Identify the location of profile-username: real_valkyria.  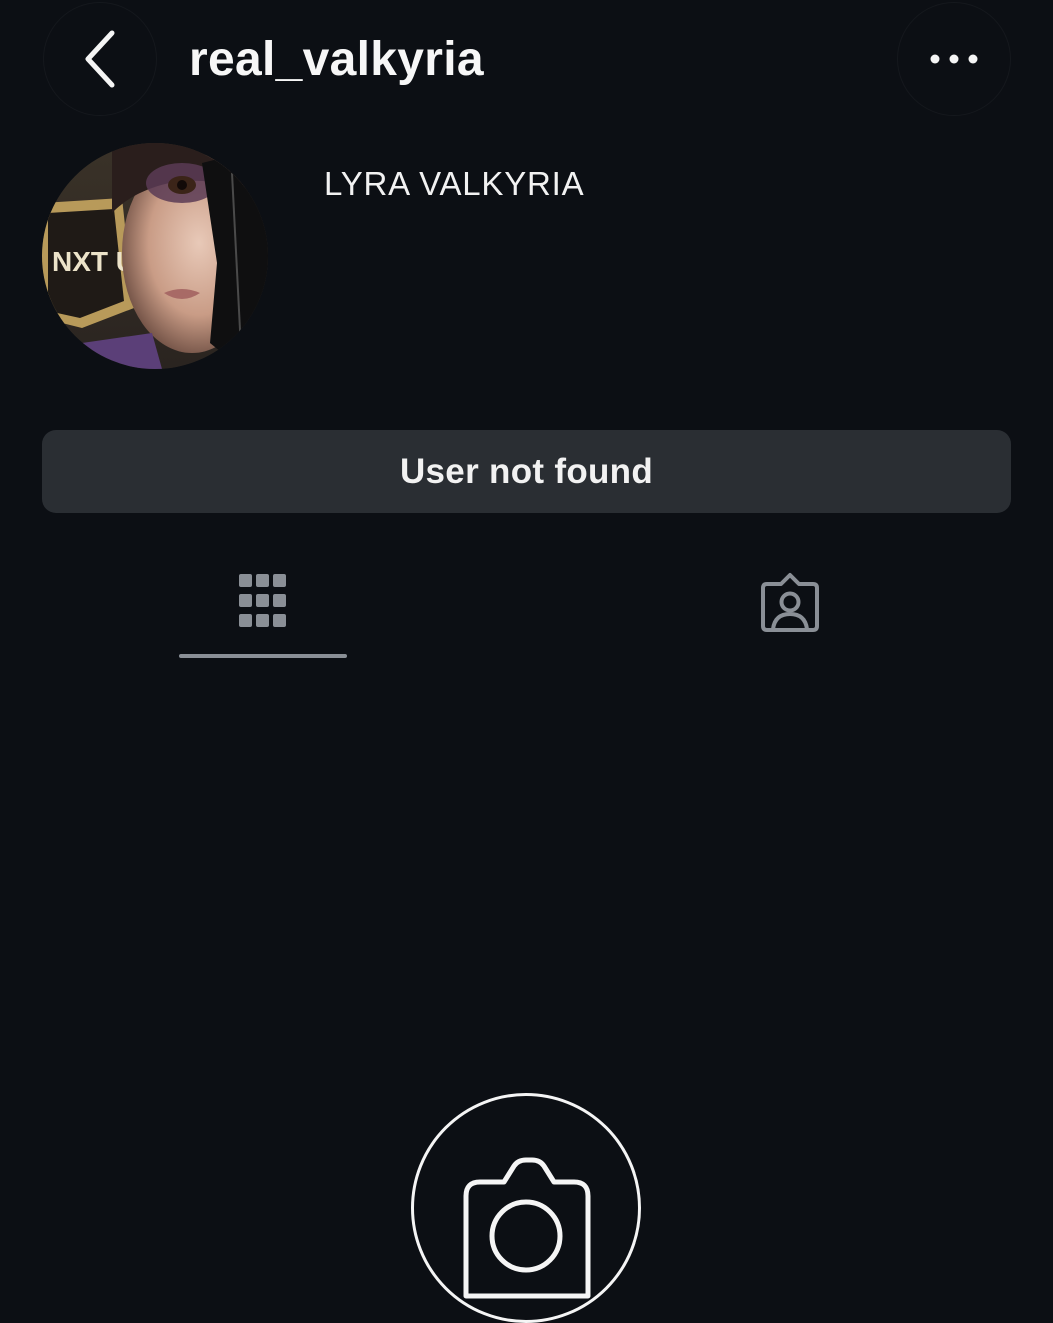
(336, 59).